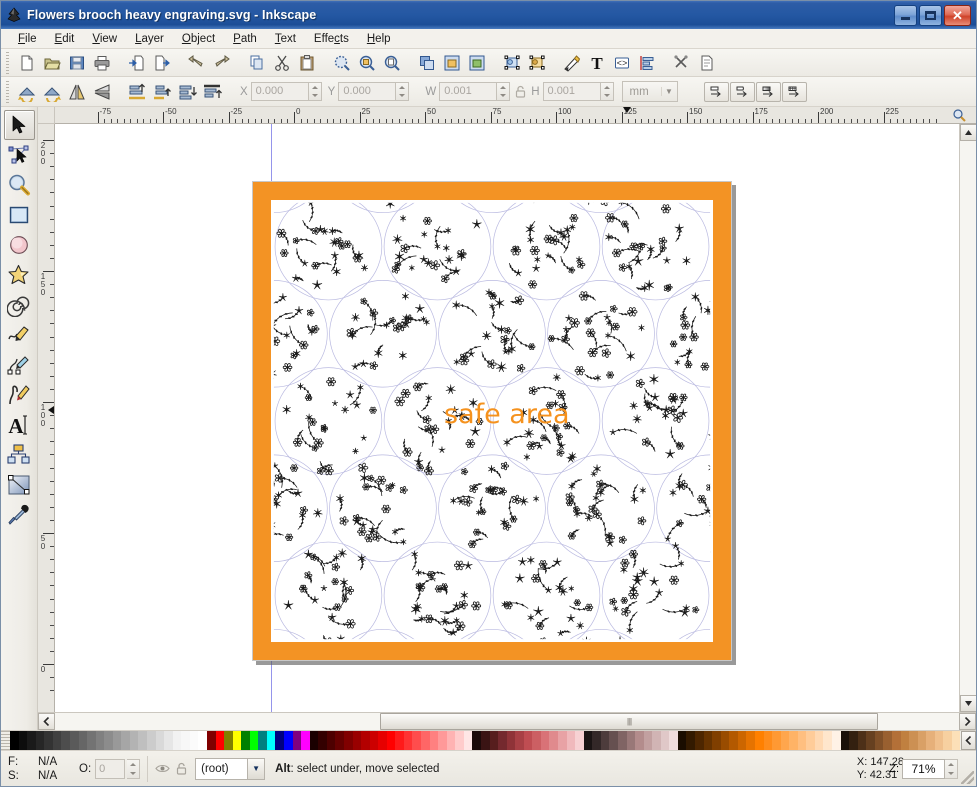  Describe the element at coordinates (19, 395) in the screenshot. I see `calligraphy-tool` at that location.